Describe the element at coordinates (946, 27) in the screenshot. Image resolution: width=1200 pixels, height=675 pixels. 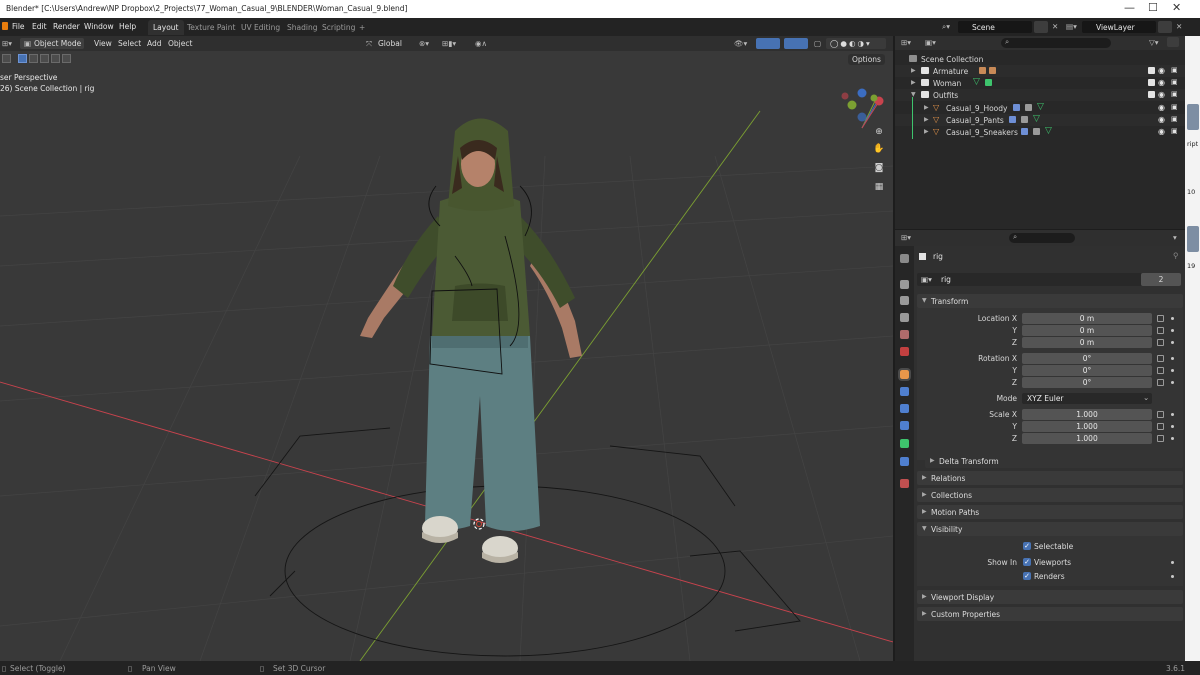
I see `scene-icon: ⌕▾` at that location.